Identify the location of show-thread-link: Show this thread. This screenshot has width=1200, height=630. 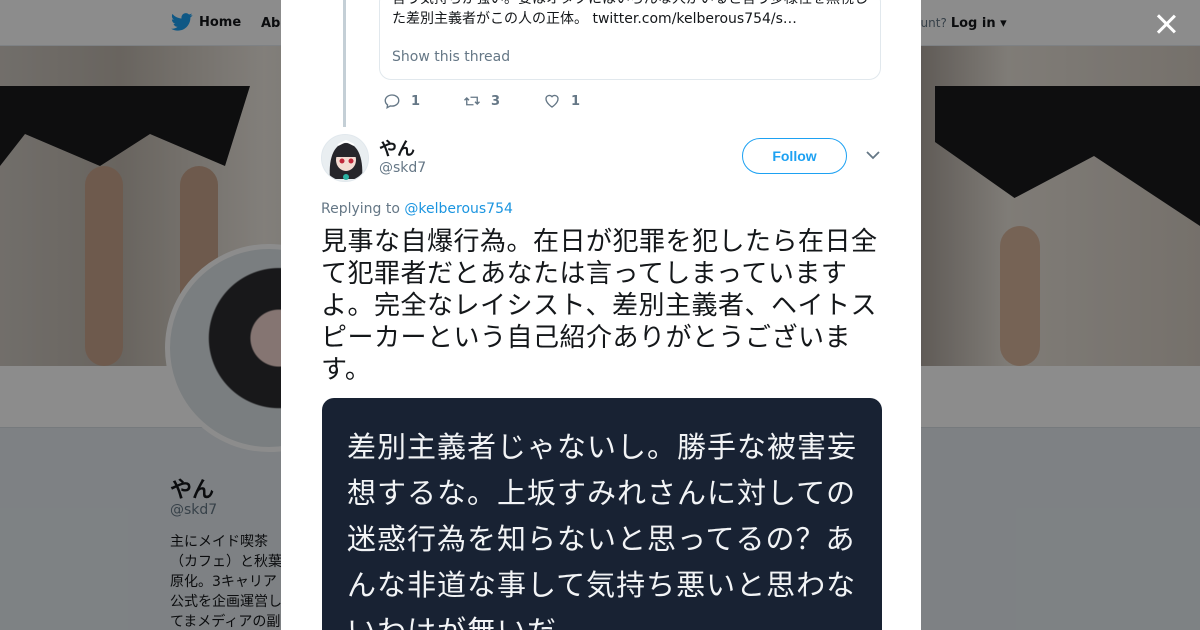
(451, 57).